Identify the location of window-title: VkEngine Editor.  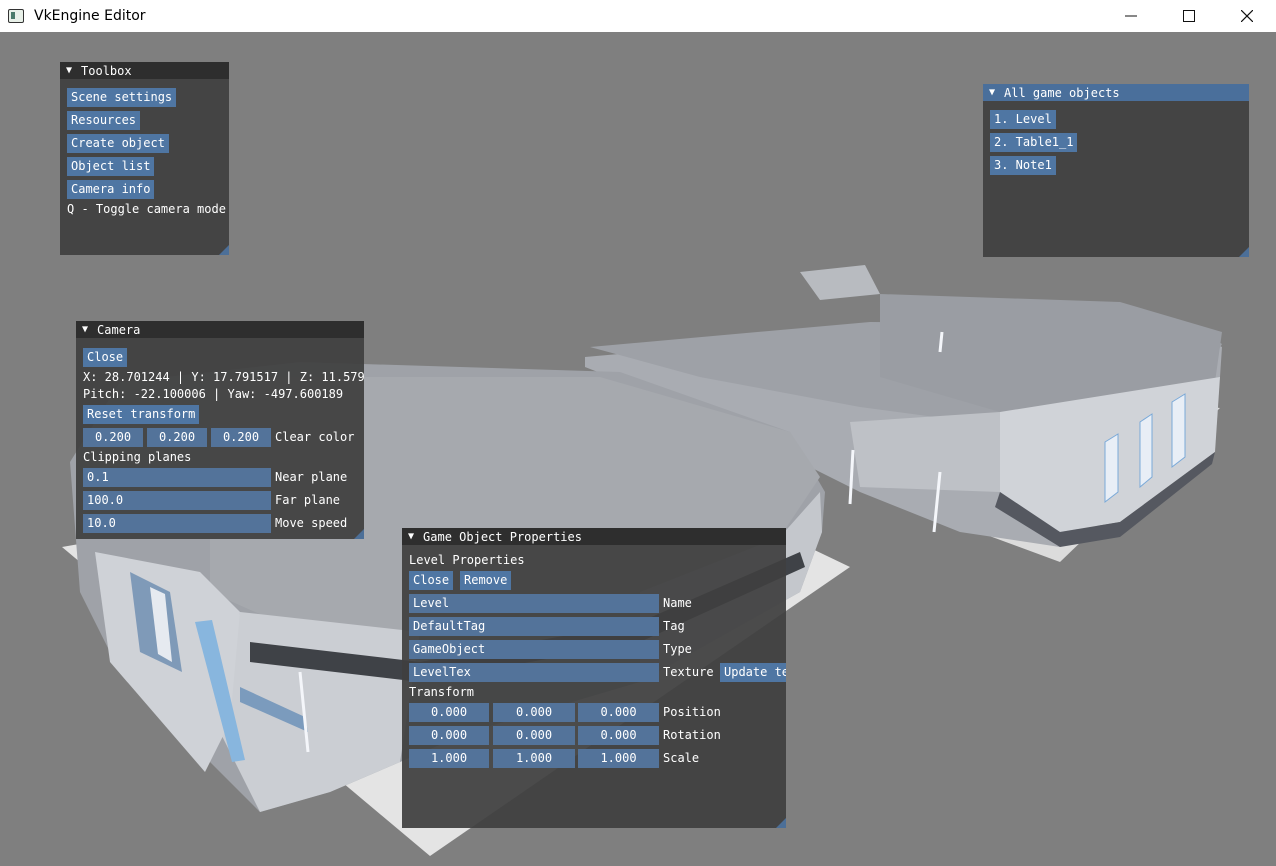
(90, 16).